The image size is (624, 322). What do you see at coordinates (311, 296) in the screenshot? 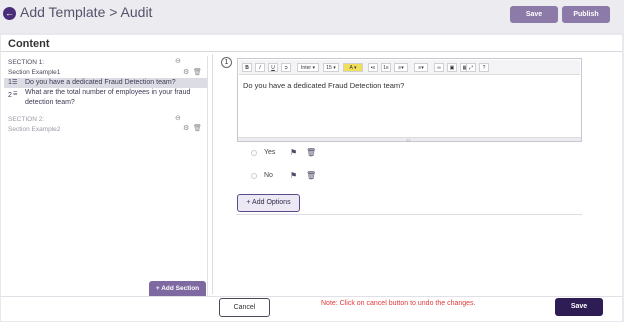
I see `footer-divider` at bounding box center [311, 296].